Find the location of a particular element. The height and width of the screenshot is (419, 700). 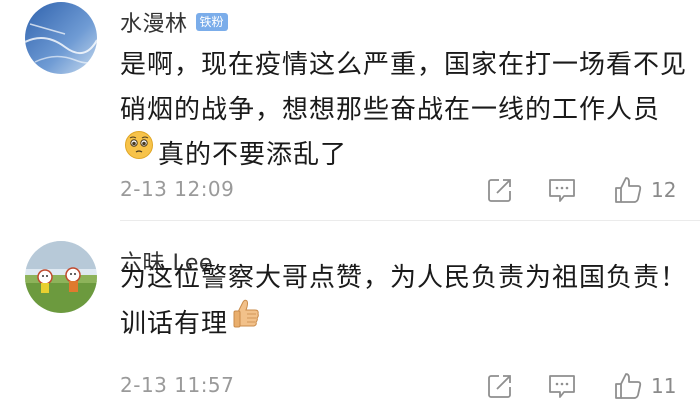

comment-text-part: 真的不要添乱了 is located at coordinates (253, 155).